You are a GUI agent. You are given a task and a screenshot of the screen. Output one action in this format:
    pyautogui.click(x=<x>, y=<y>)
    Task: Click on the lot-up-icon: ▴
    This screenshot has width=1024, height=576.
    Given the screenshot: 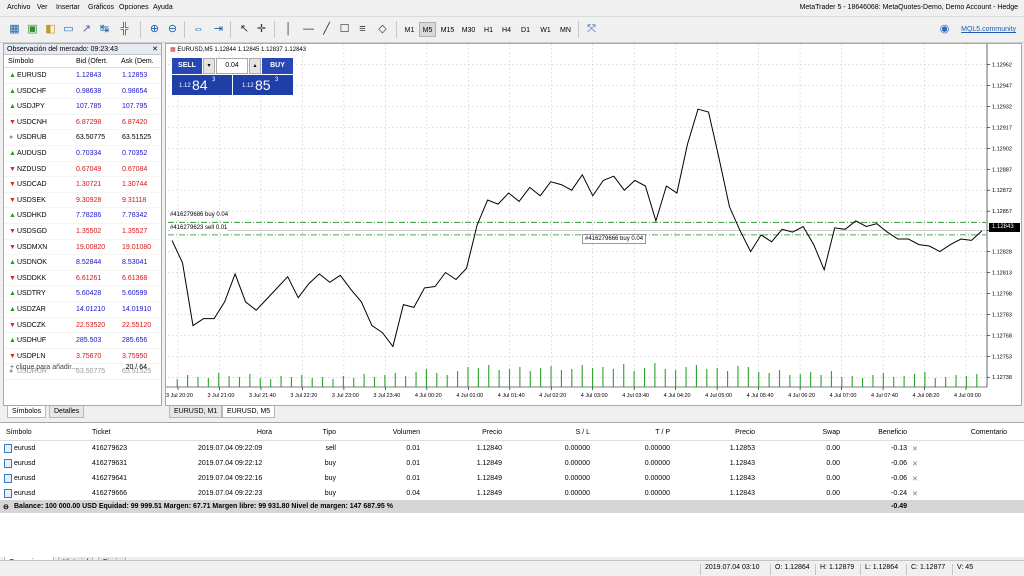 What is the action you would take?
    pyautogui.click(x=255, y=66)
    